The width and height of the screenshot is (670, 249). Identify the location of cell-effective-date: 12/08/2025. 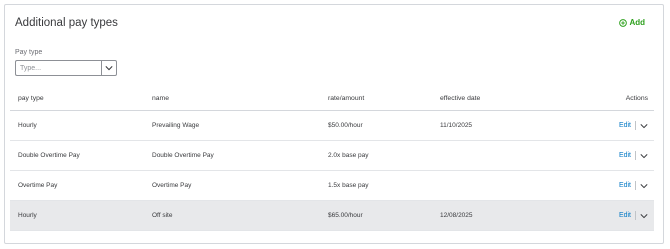
(496, 215).